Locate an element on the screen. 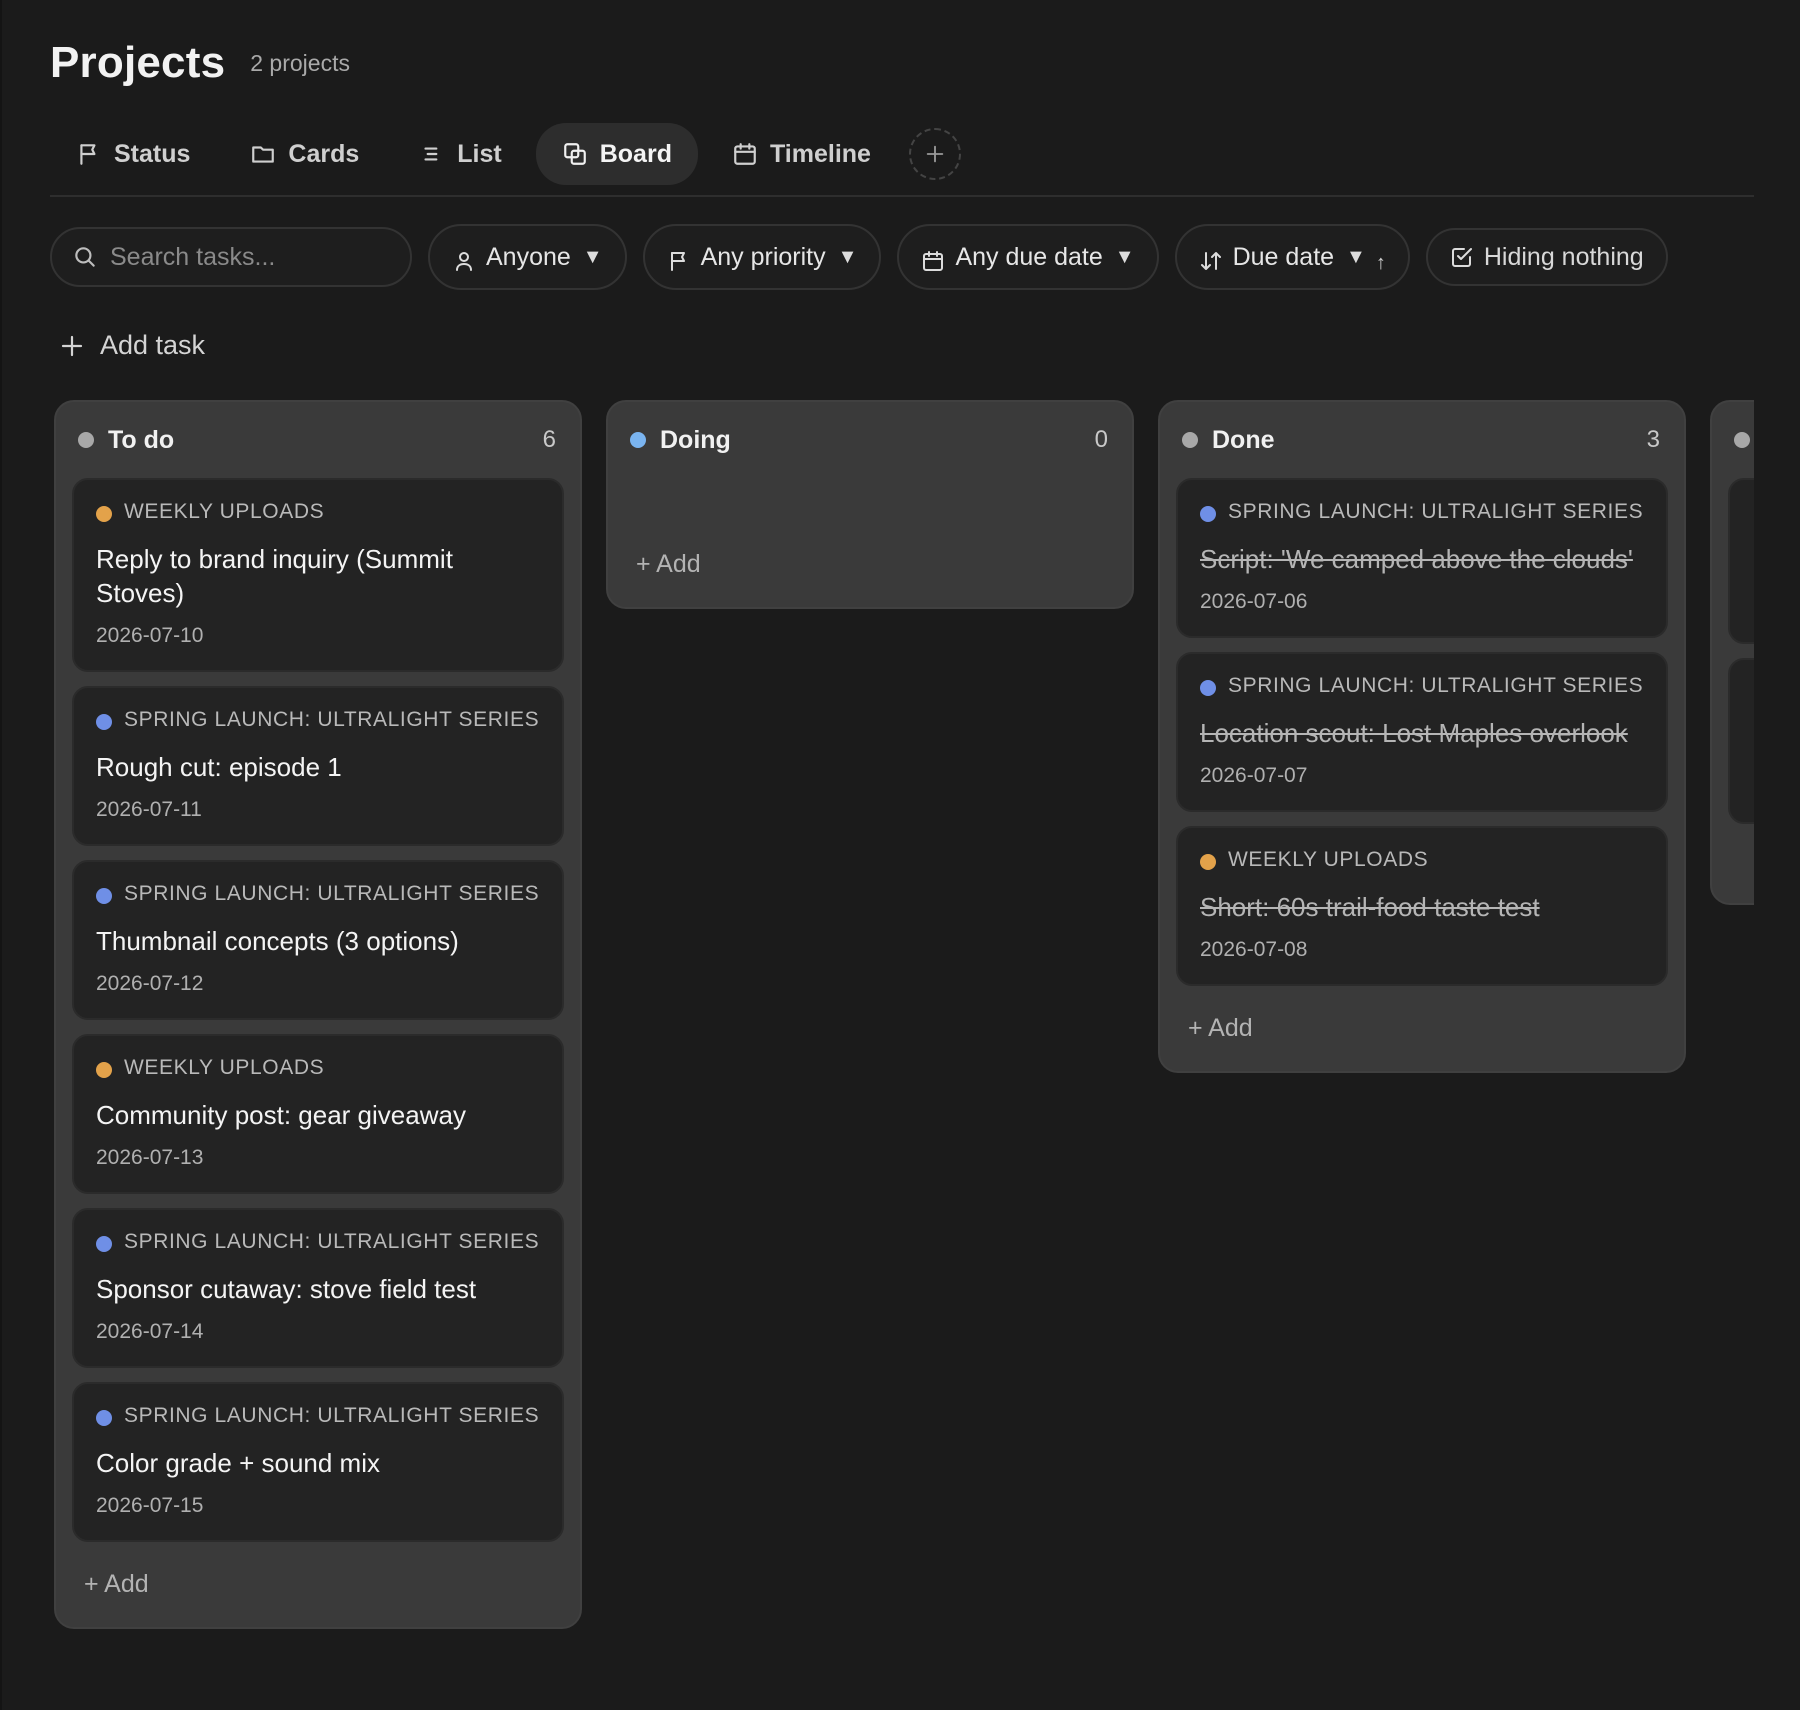 The image size is (1800, 1710). hiding-filter-label: Hiding nothing is located at coordinates (1563, 256).